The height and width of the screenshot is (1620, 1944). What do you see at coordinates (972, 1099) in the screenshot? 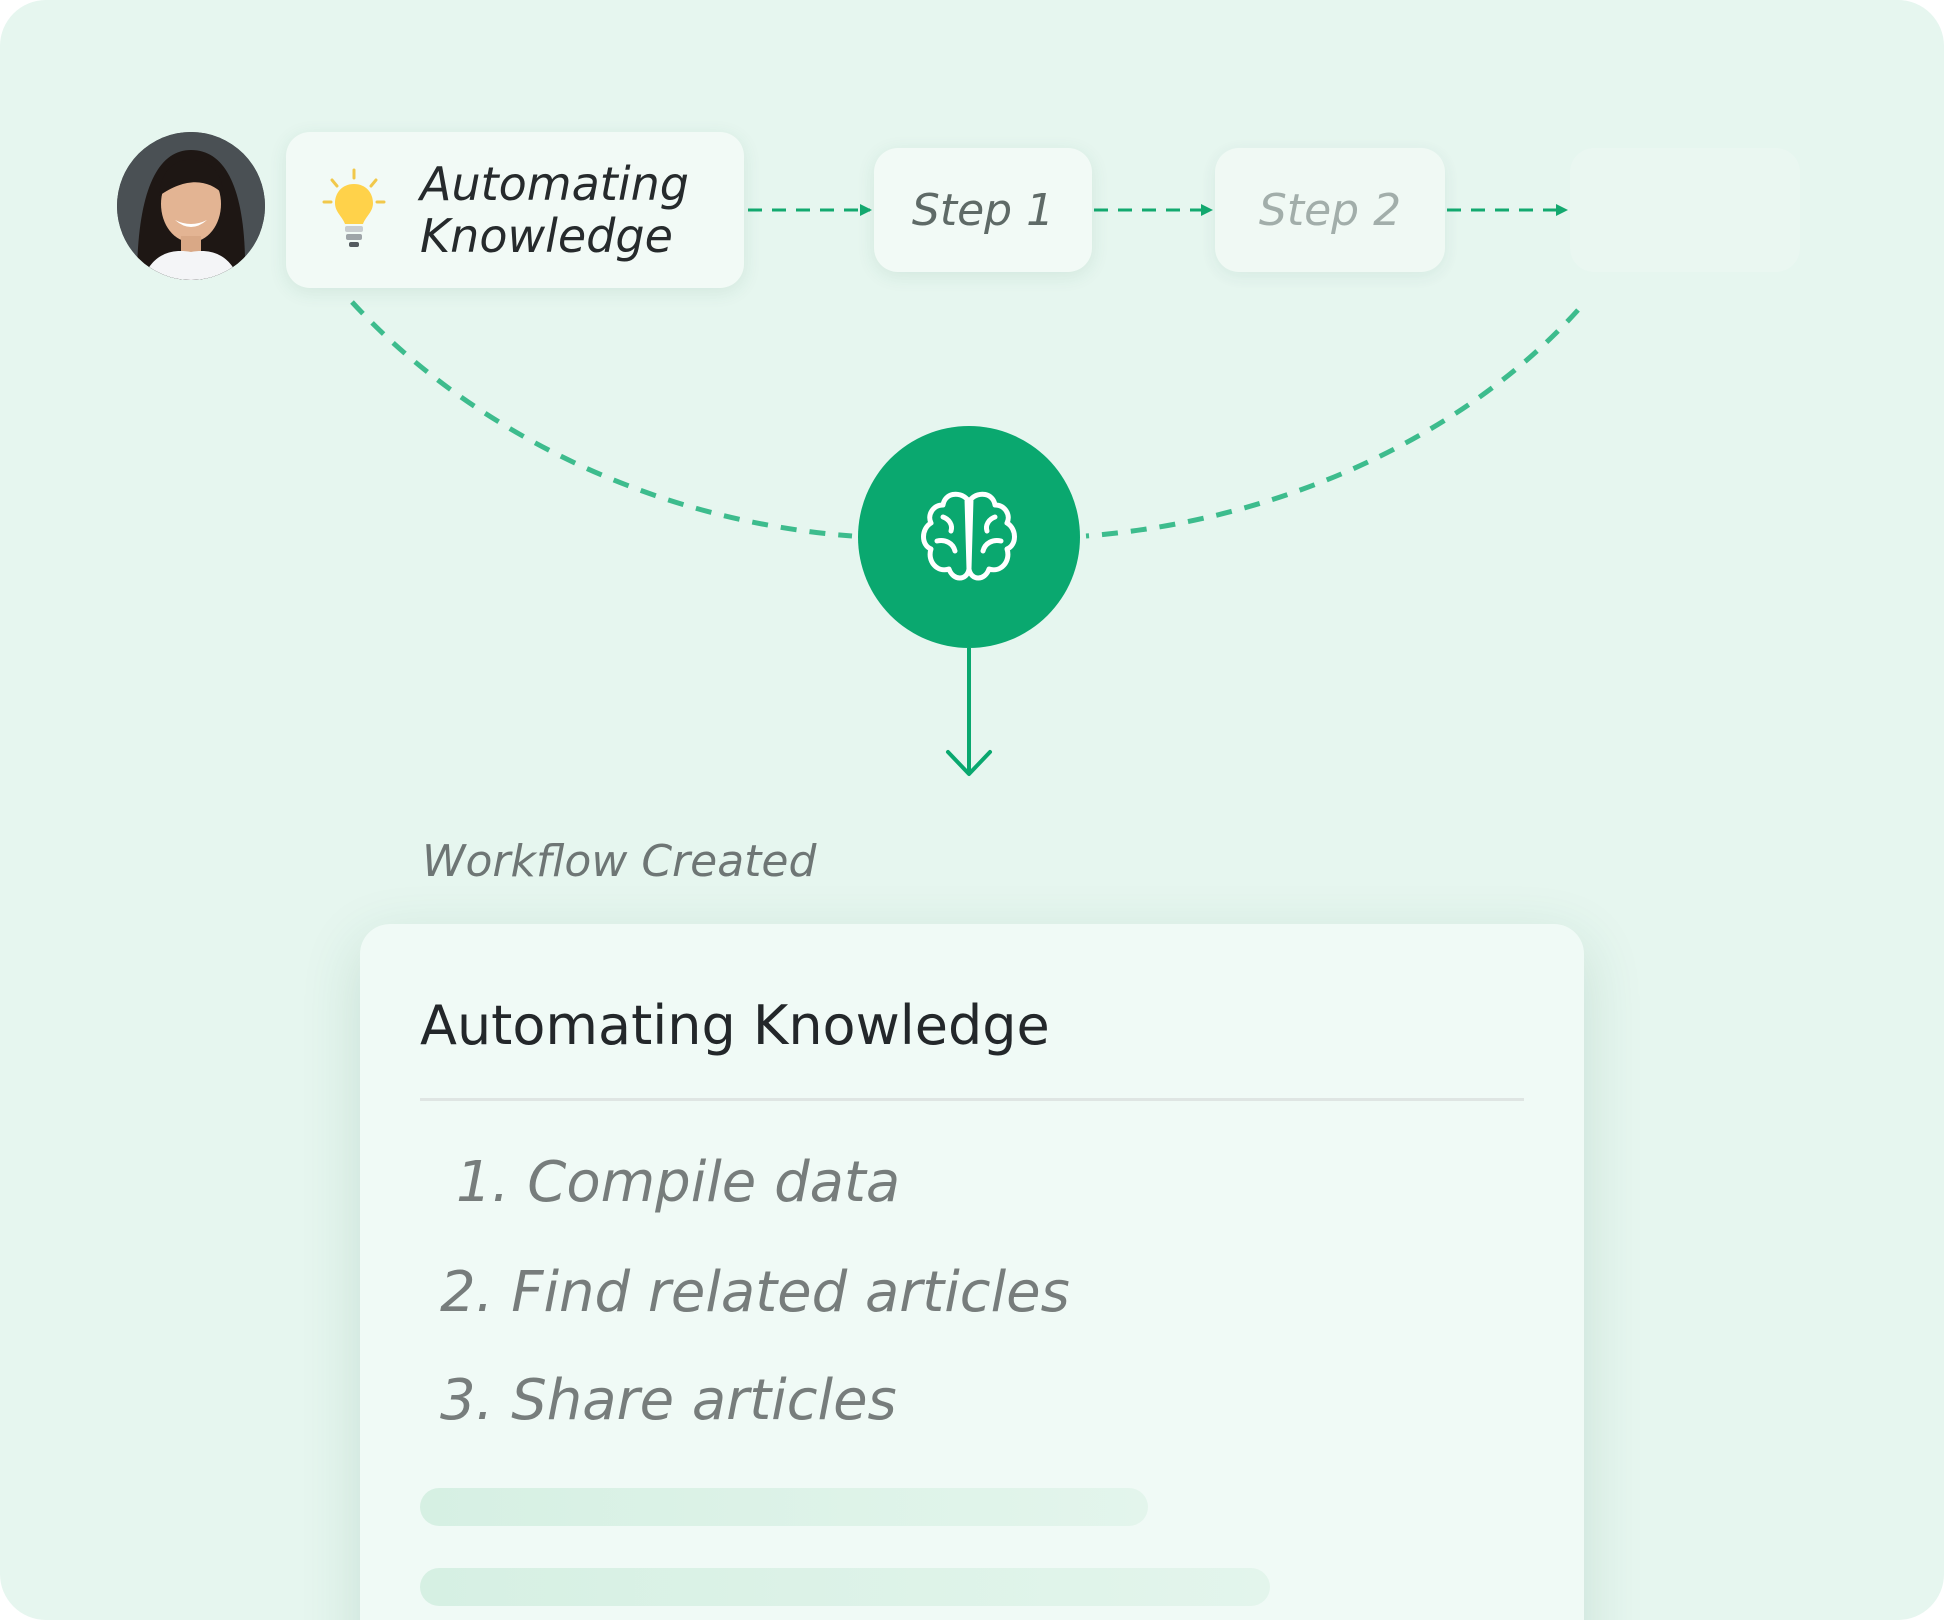
I see `divider` at bounding box center [972, 1099].